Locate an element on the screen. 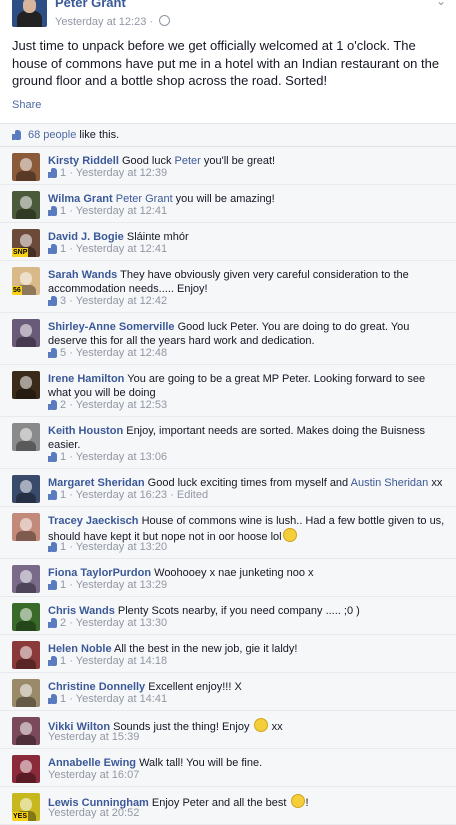 The height and width of the screenshot is (825, 456). comment-timestamp: Yesterday at 12:42 is located at coordinates (121, 301).